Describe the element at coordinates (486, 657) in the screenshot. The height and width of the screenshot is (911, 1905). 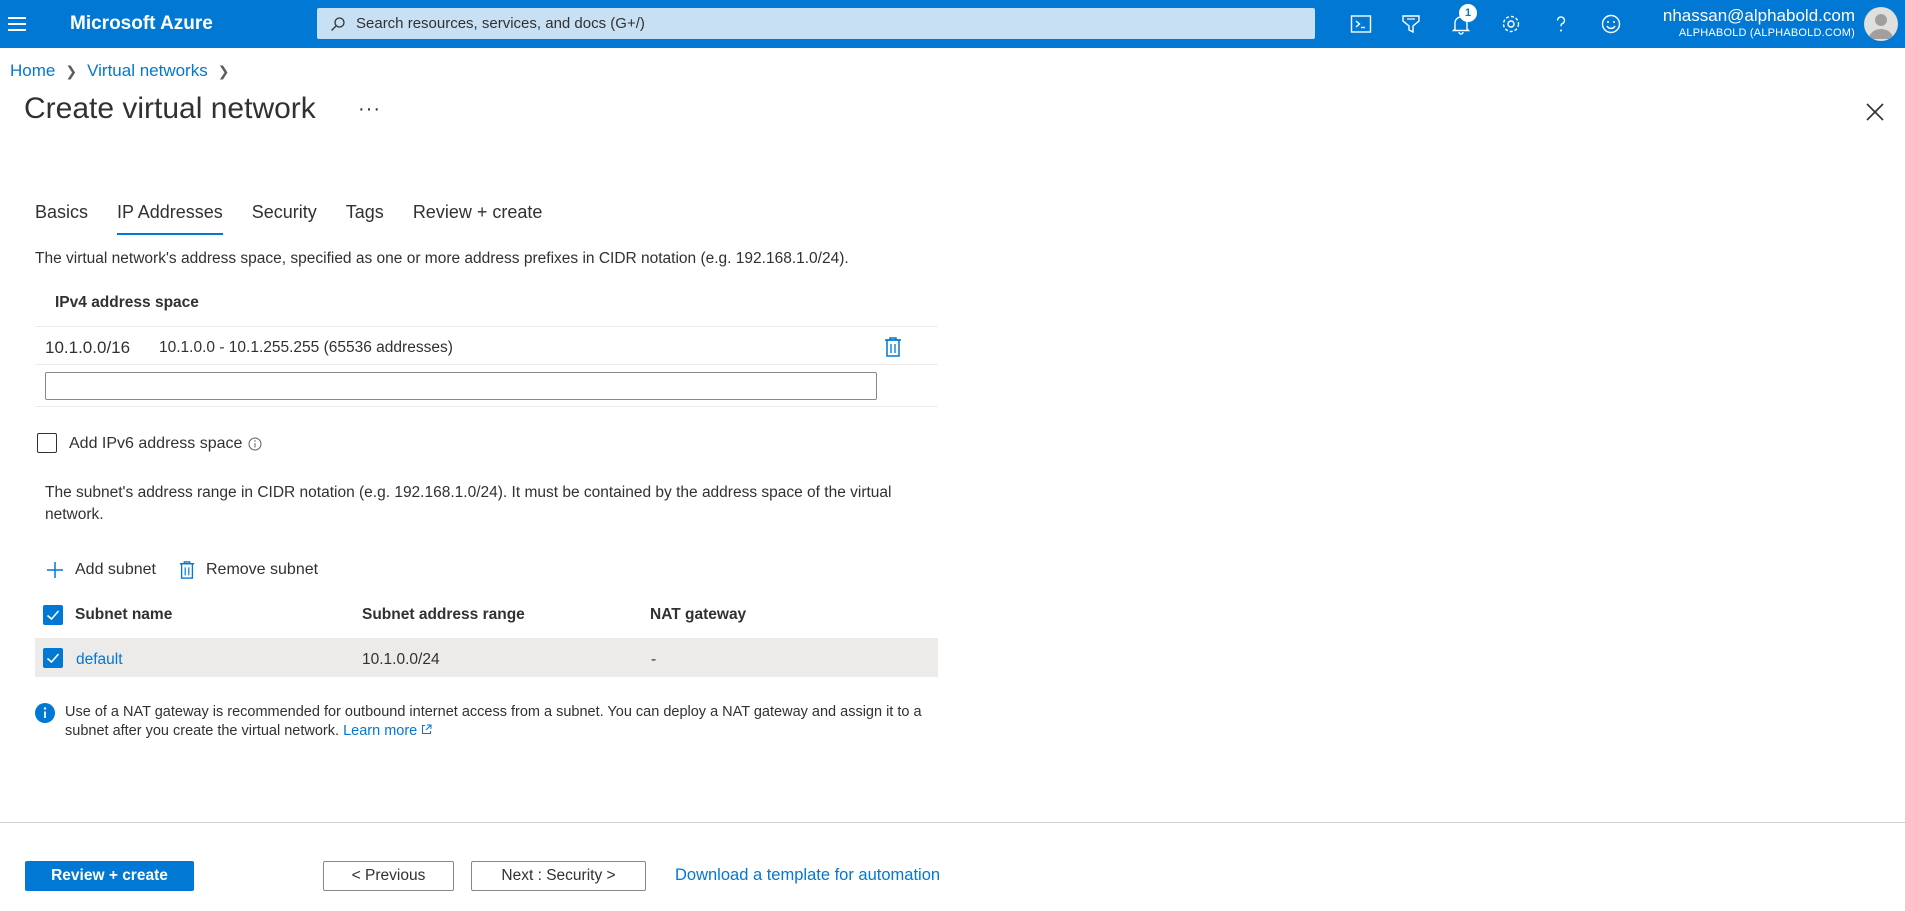
I see `table-row` at that location.